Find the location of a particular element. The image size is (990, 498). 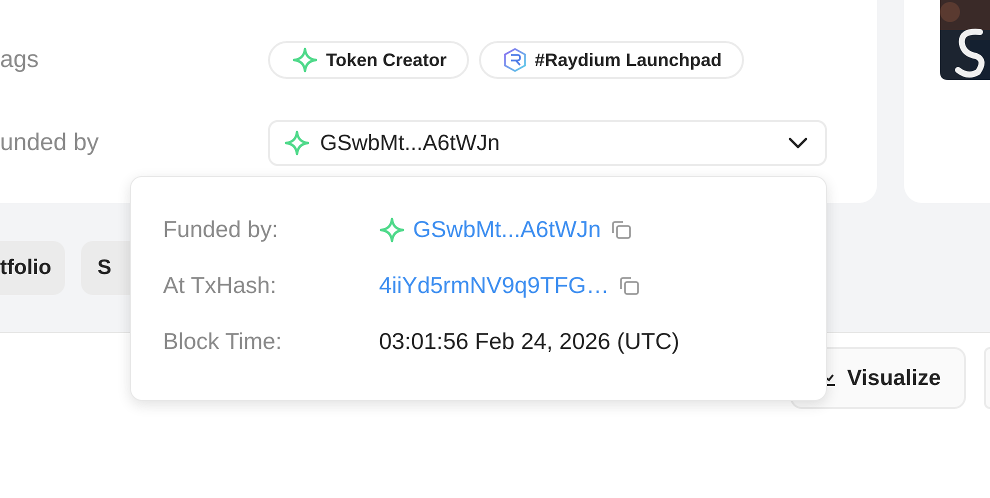

block-time: 03:01:56 Feb 24, 2026 (UTC) is located at coordinates (529, 341).